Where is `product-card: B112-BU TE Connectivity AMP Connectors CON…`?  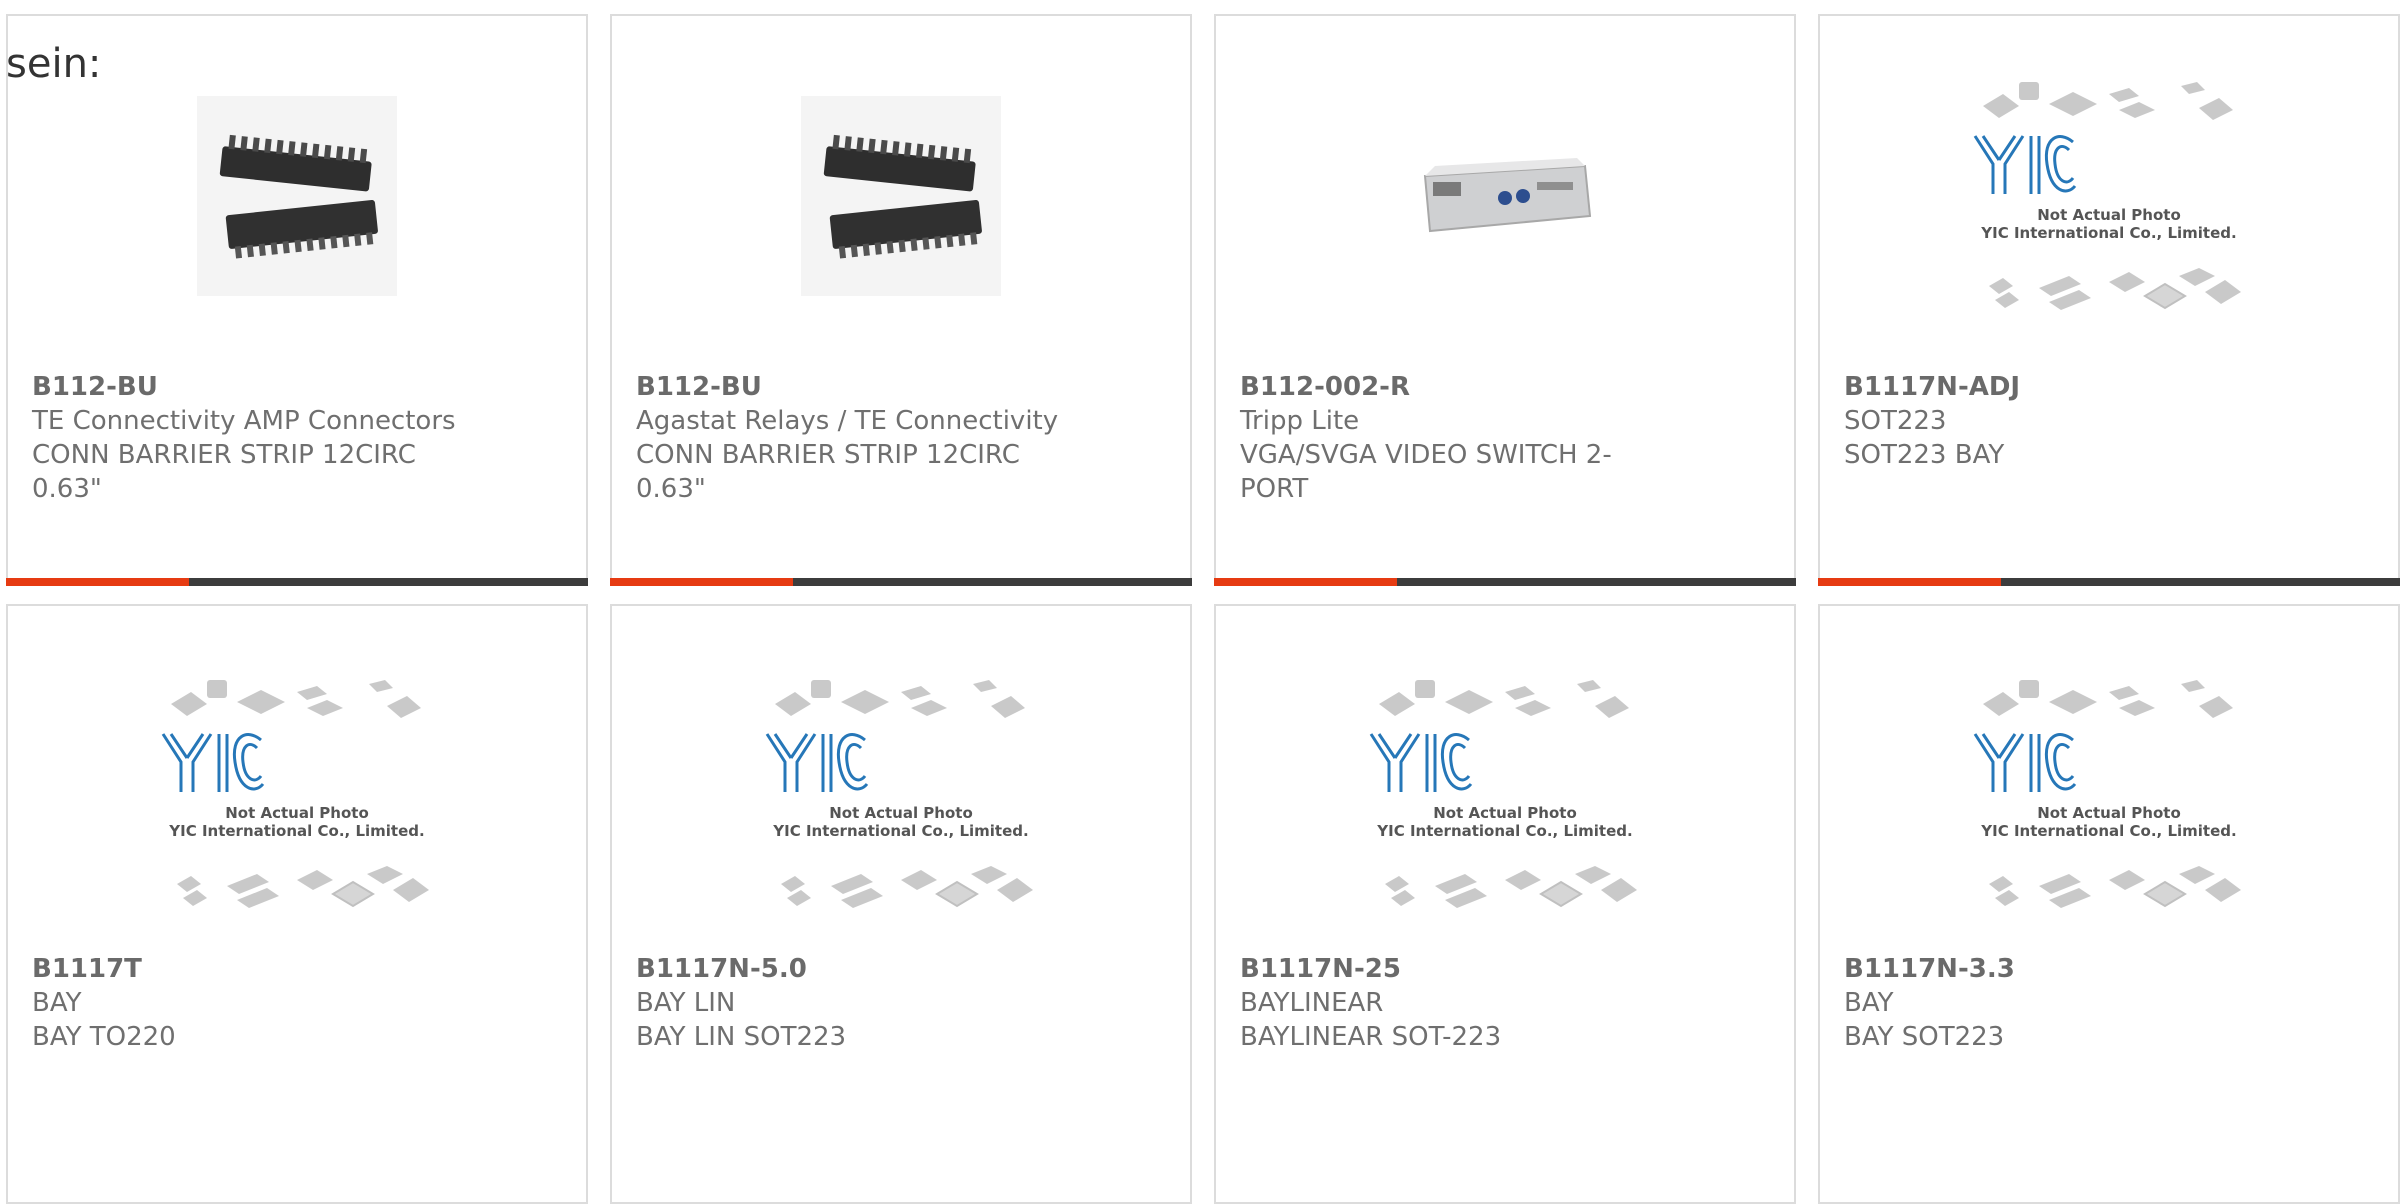 product-card: B112-BU TE Connectivity AMP Connectors CON… is located at coordinates (297, 300).